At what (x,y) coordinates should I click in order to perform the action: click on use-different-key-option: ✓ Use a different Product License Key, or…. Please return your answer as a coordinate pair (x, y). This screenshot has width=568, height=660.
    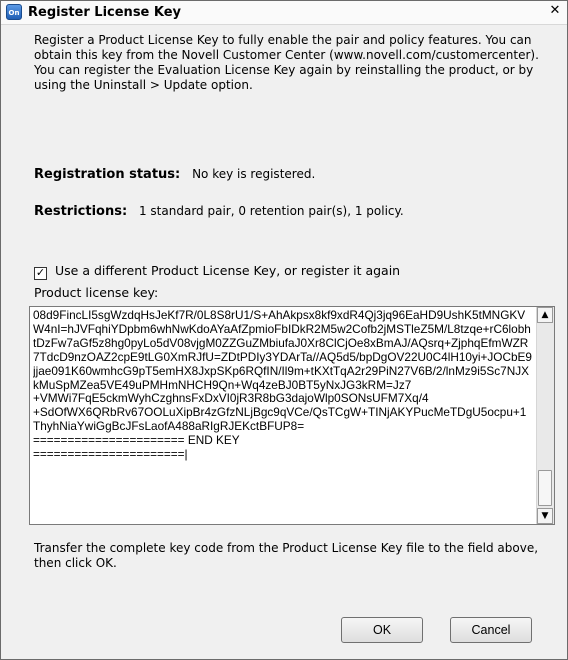
    Looking at the image, I should click on (217, 271).